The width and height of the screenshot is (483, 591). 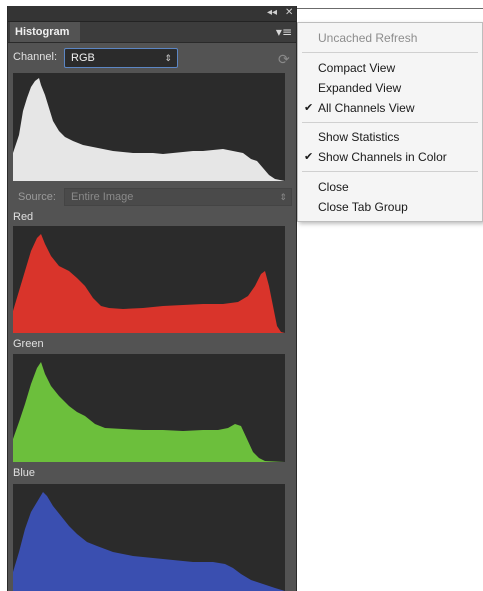 I want to click on menu-item-close-tab-group: Close Tab Group, so click(x=390, y=207).